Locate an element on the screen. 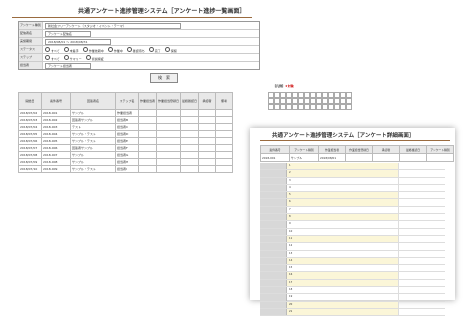 This screenshot has height=316, width=470. status-radio: 完了 is located at coordinates (154, 49).